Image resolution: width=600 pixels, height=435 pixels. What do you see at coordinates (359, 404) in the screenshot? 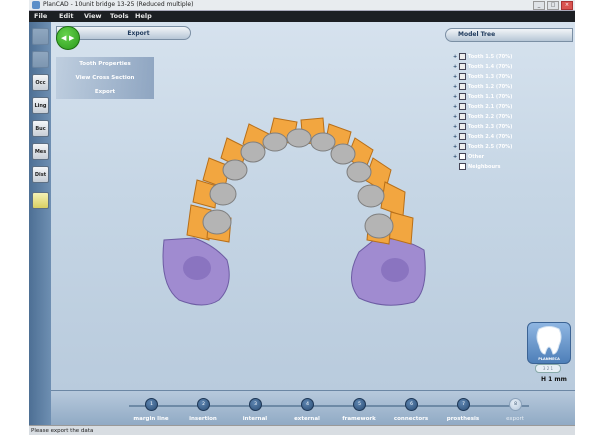
I see `step-framework: 5` at bounding box center [359, 404].